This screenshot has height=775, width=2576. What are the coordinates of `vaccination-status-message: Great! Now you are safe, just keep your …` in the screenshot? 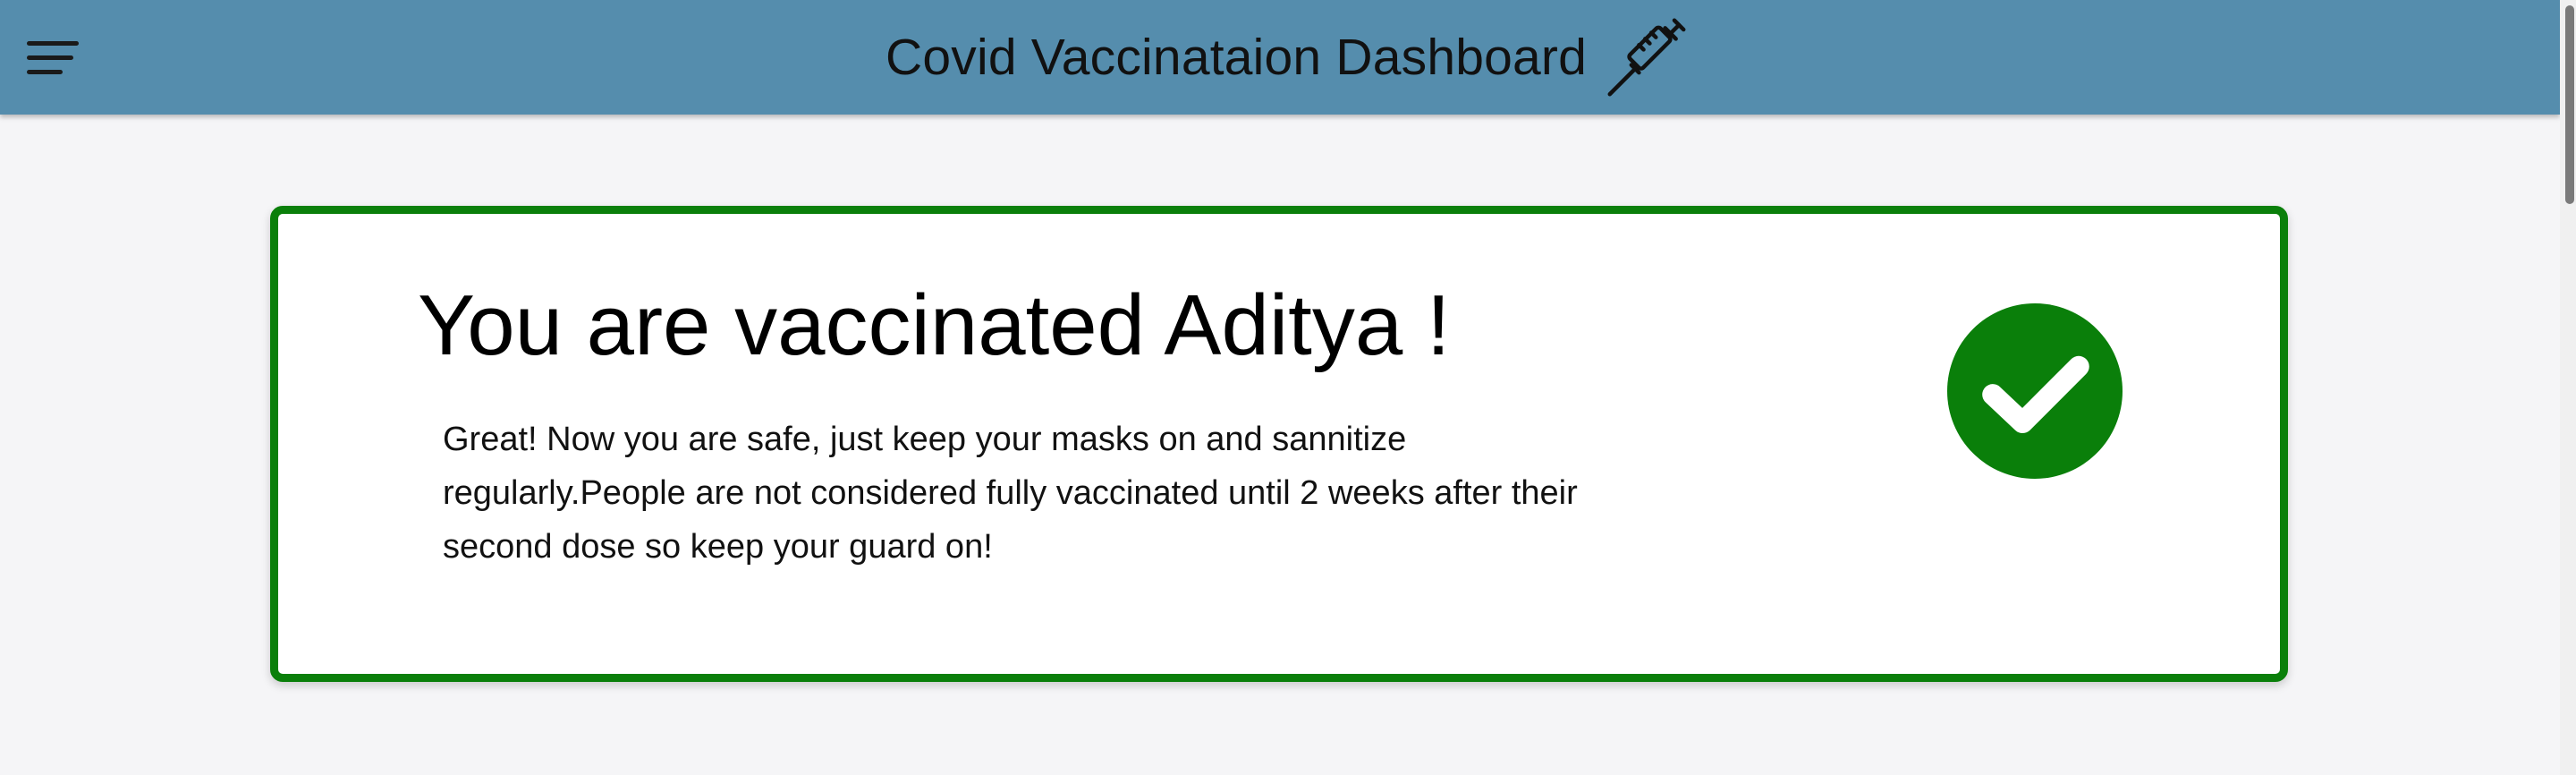 It's located at (1010, 494).